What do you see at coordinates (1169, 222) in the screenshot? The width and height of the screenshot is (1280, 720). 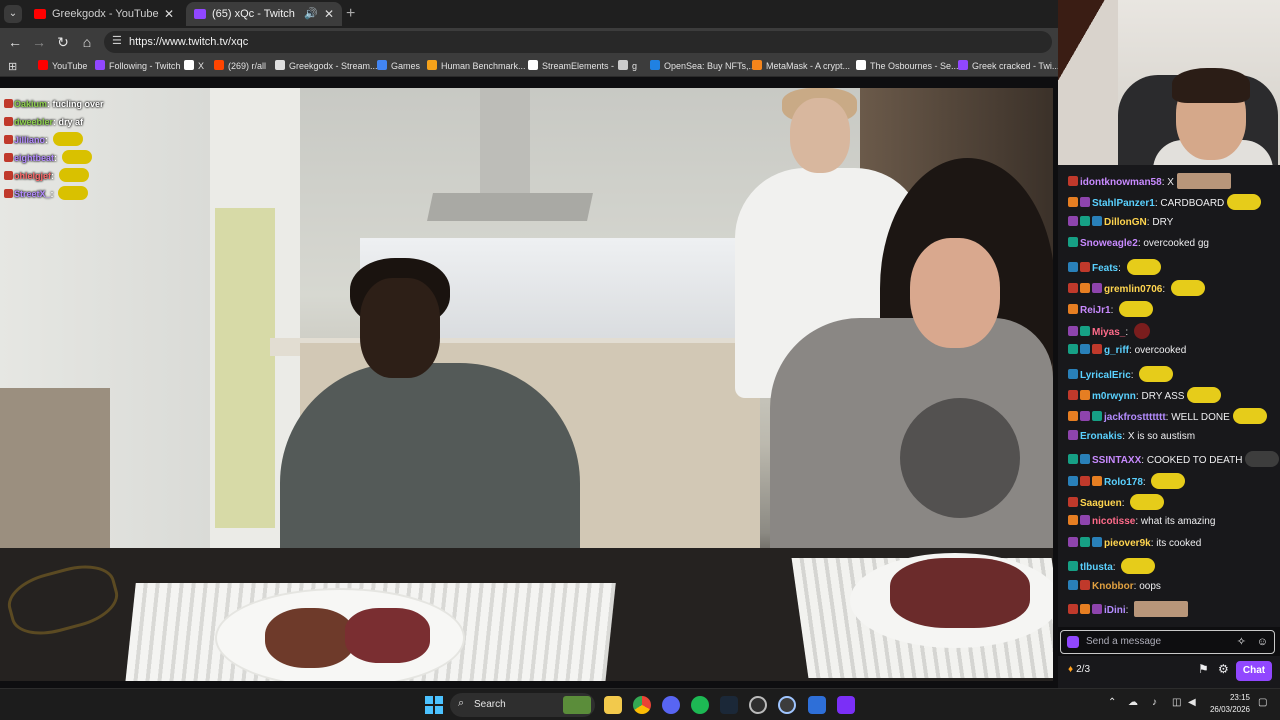 I see `chat-message: DillonGN: DRY` at bounding box center [1169, 222].